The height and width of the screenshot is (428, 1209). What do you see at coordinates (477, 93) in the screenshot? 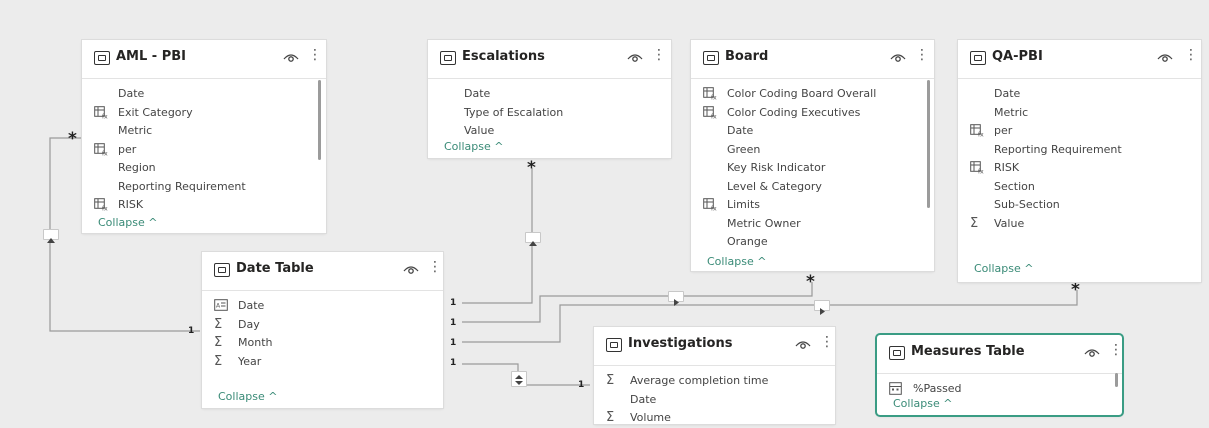
I see `field-label: Date` at bounding box center [477, 93].